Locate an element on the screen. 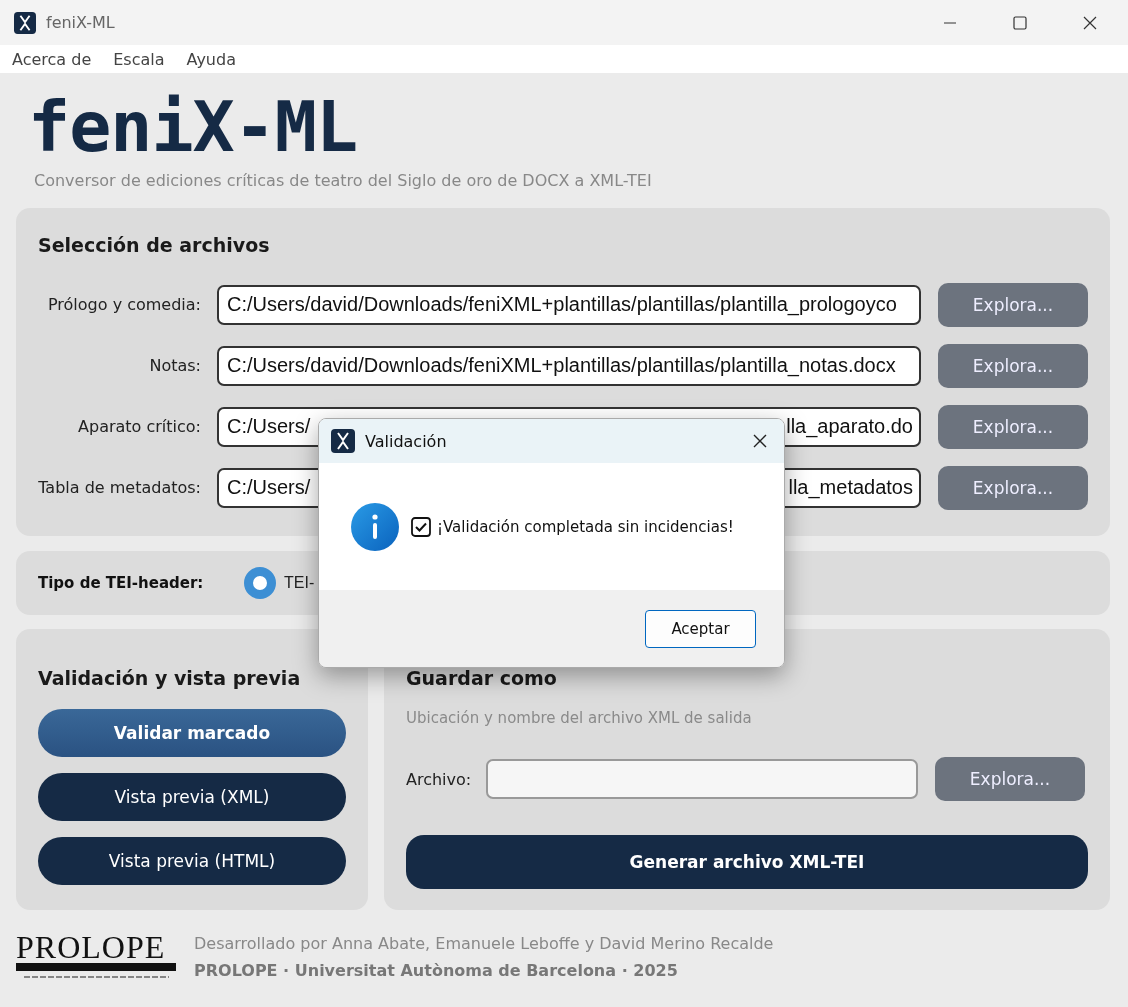 This screenshot has width=1128, height=1007. app-logo: feniX-ML is located at coordinates (193, 127).